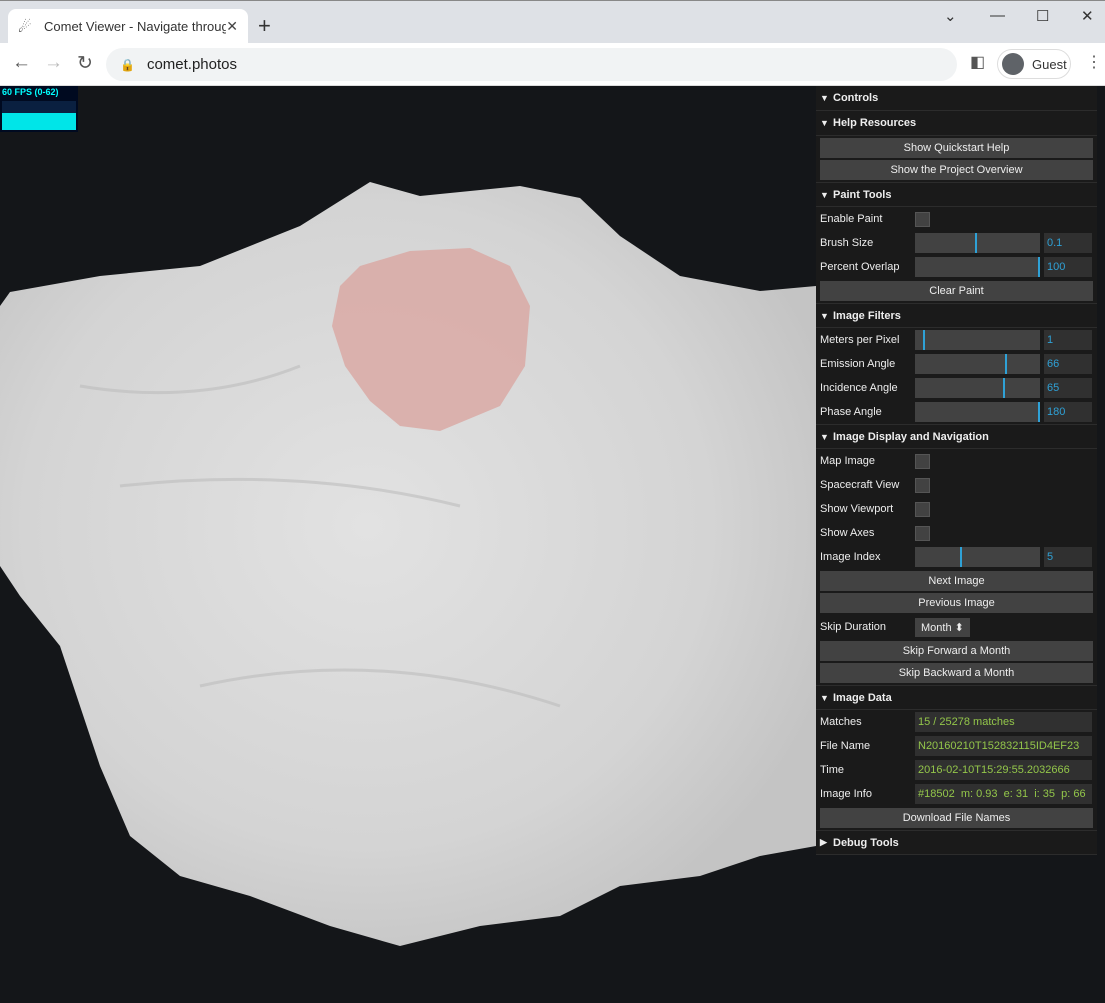  What do you see at coordinates (956, 818) in the screenshot?
I see `download-file-names-button: Download File Names` at bounding box center [956, 818].